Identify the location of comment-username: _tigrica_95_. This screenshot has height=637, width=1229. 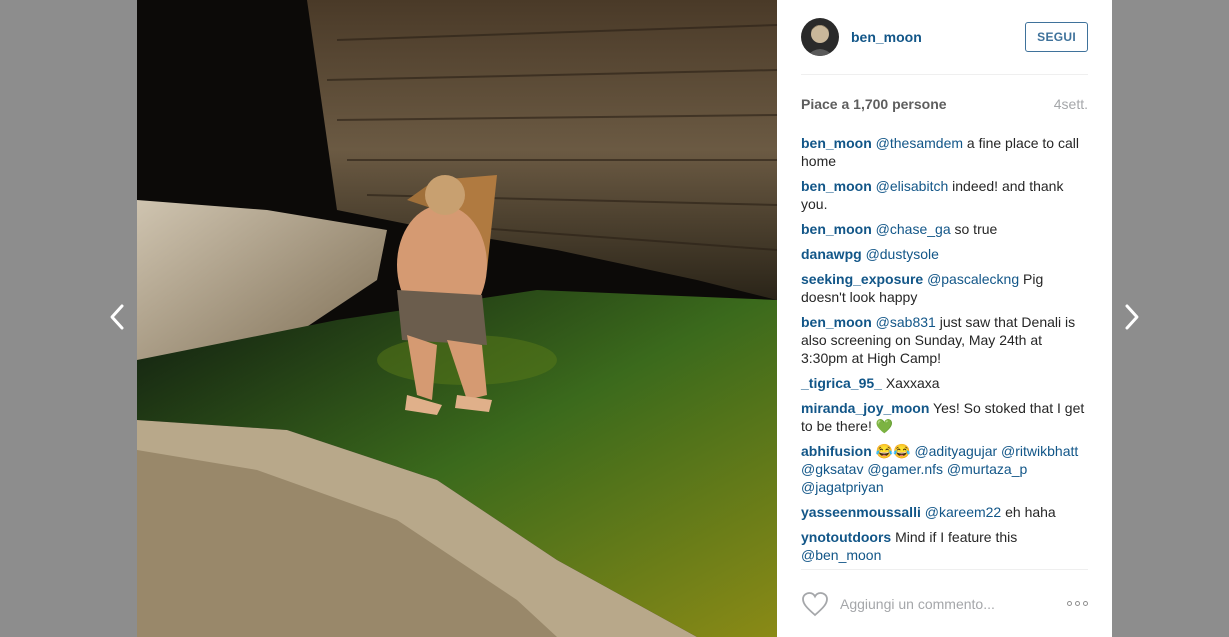
(841, 383).